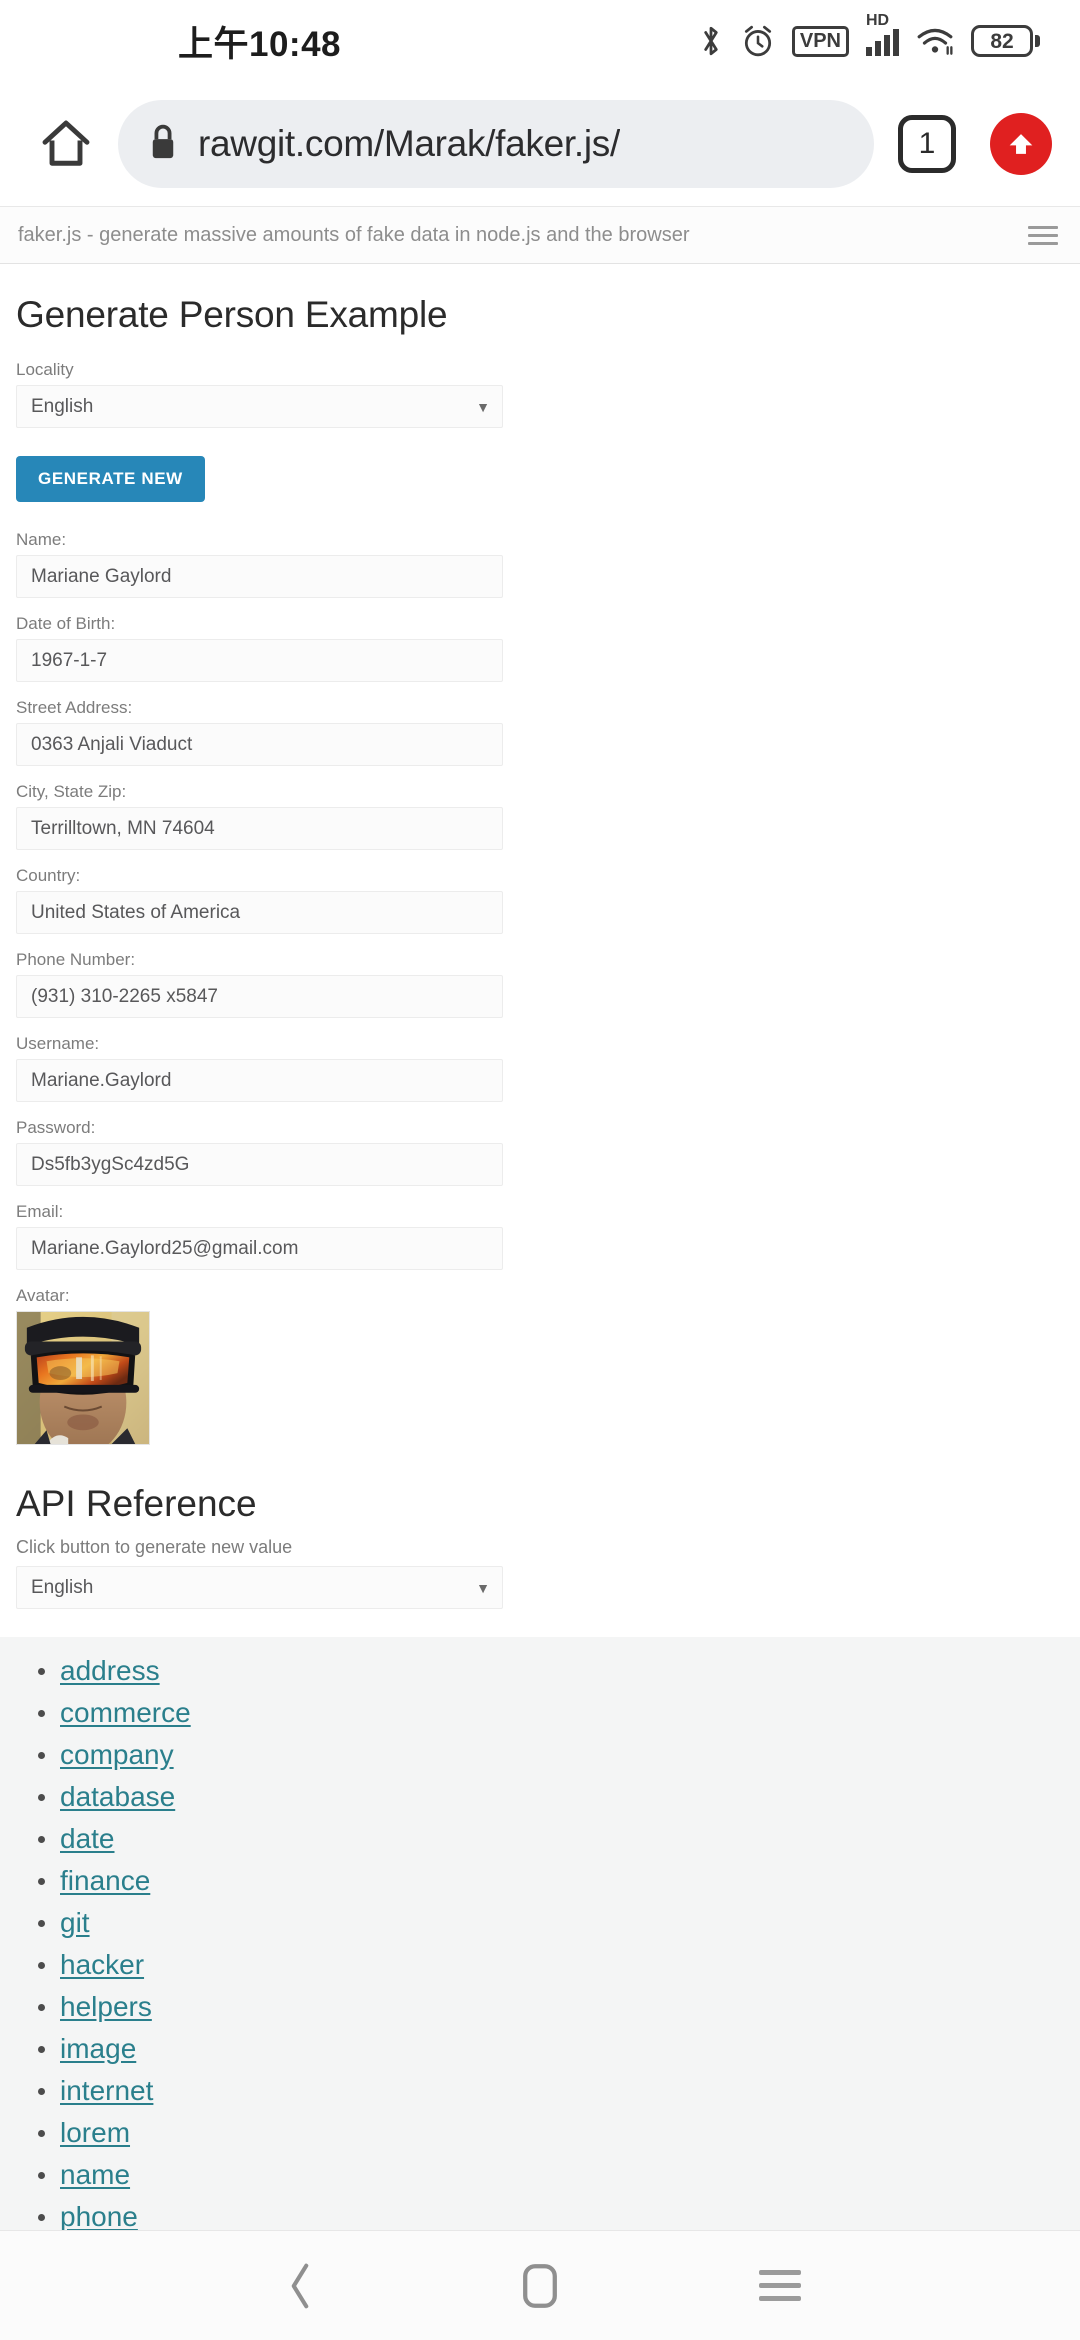 The width and height of the screenshot is (1080, 2340). What do you see at coordinates (41, 539) in the screenshot?
I see `field-label: Name:` at bounding box center [41, 539].